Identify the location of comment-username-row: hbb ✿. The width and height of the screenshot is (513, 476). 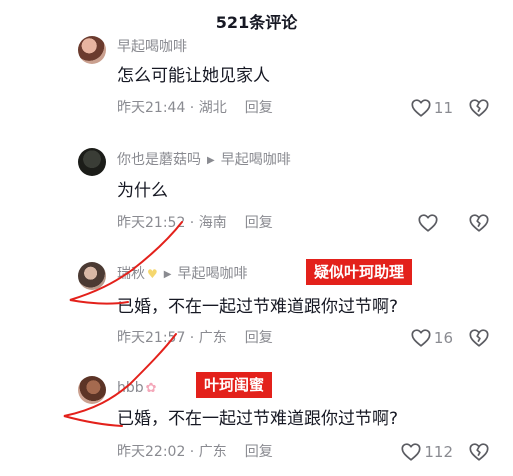
(137, 388).